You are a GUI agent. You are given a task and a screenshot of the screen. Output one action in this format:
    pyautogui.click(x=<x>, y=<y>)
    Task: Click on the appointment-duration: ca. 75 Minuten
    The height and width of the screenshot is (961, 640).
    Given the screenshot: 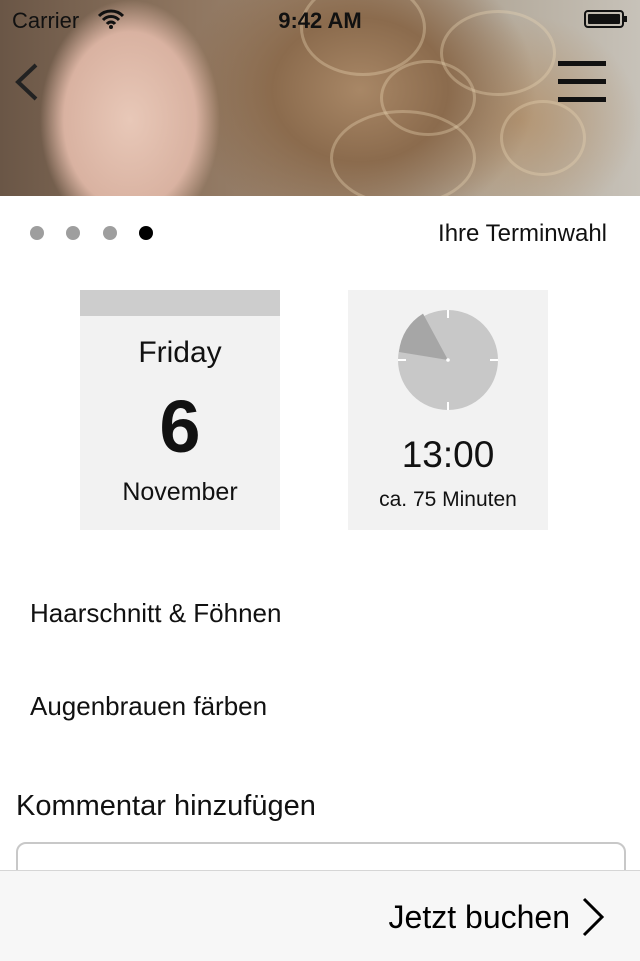 What is the action you would take?
    pyautogui.click(x=448, y=499)
    